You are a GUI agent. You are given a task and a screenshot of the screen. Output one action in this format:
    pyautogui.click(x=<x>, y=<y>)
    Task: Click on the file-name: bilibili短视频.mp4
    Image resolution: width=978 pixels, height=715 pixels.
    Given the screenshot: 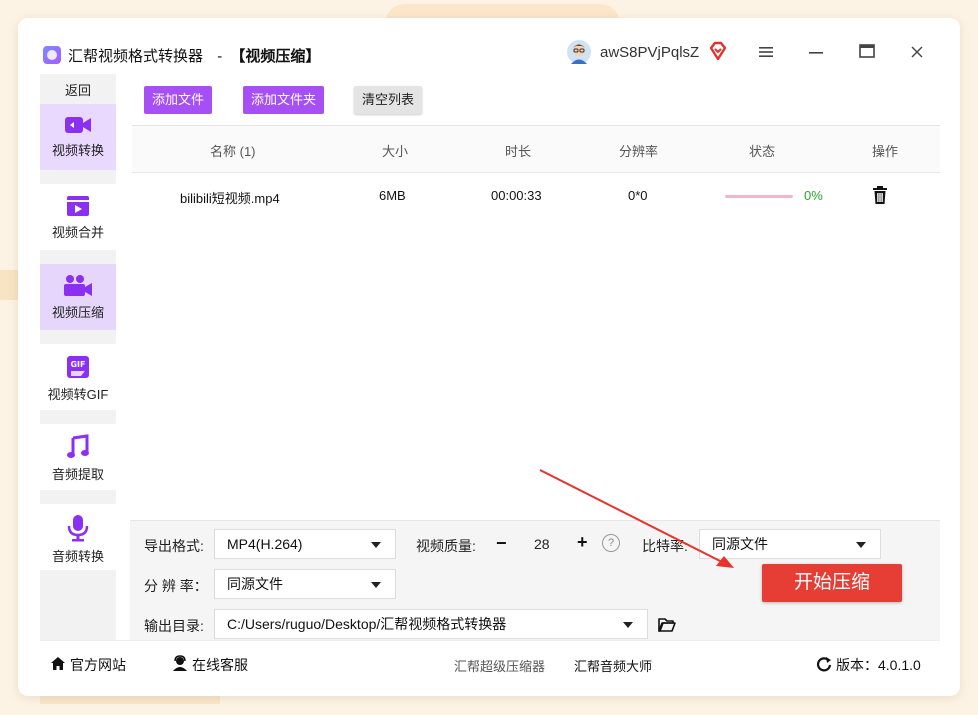 What is the action you would take?
    pyautogui.click(x=230, y=198)
    